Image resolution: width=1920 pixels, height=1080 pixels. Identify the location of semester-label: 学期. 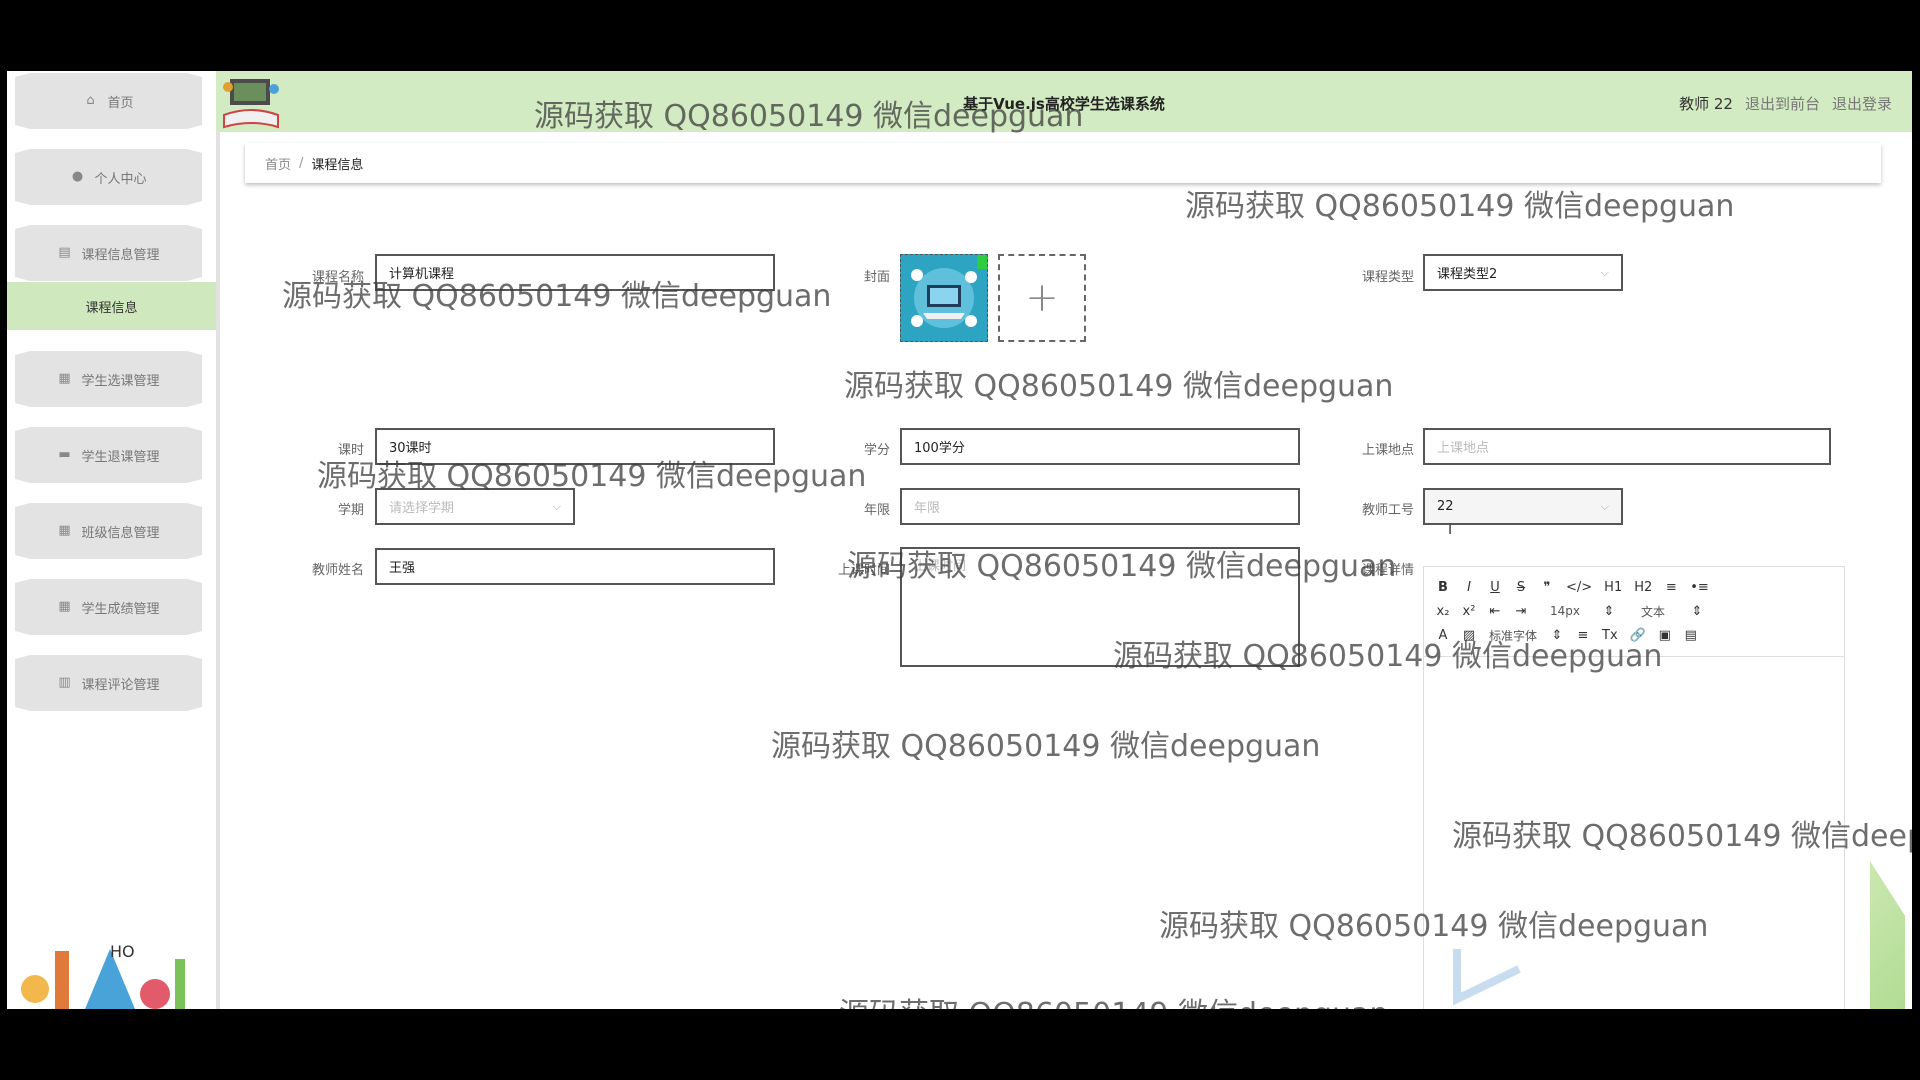
(350, 510).